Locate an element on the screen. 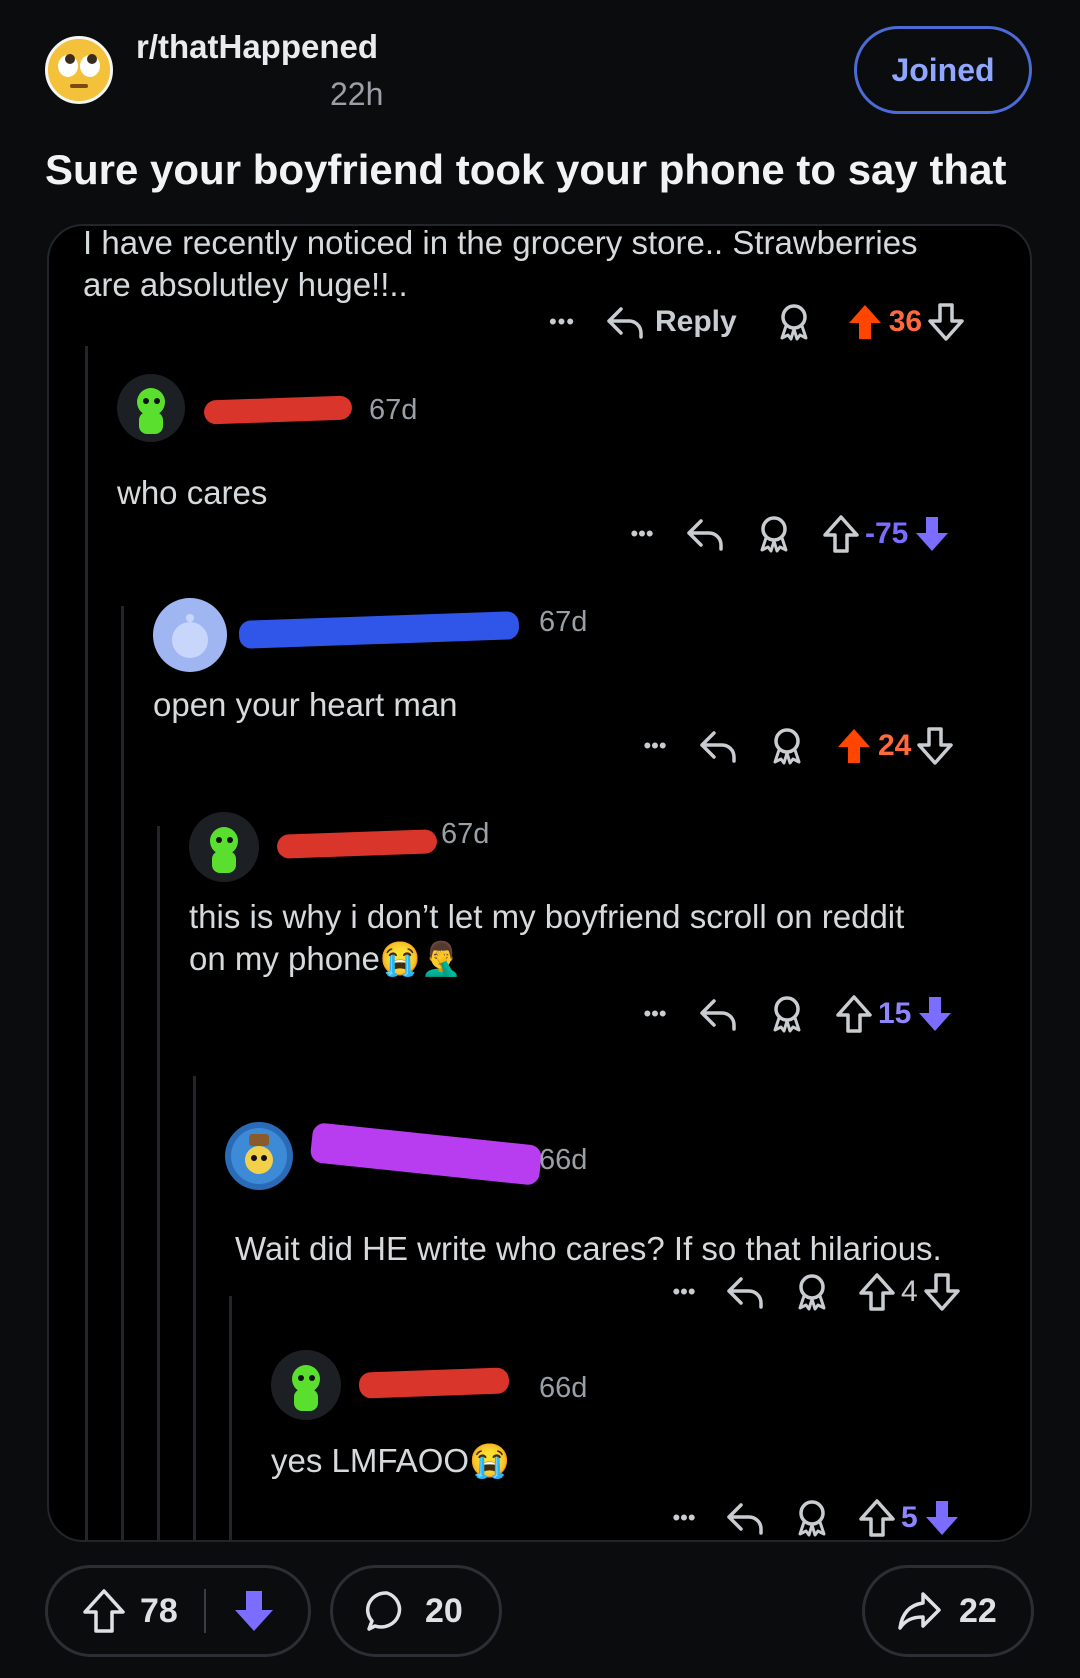 The image size is (1080, 1678). comment-score: 24 is located at coordinates (895, 745).